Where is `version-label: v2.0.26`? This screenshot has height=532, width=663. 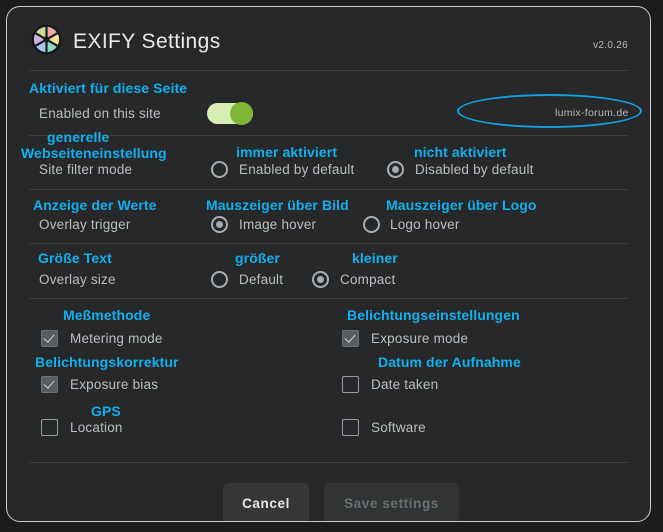 version-label: v2.0.26 is located at coordinates (610, 45).